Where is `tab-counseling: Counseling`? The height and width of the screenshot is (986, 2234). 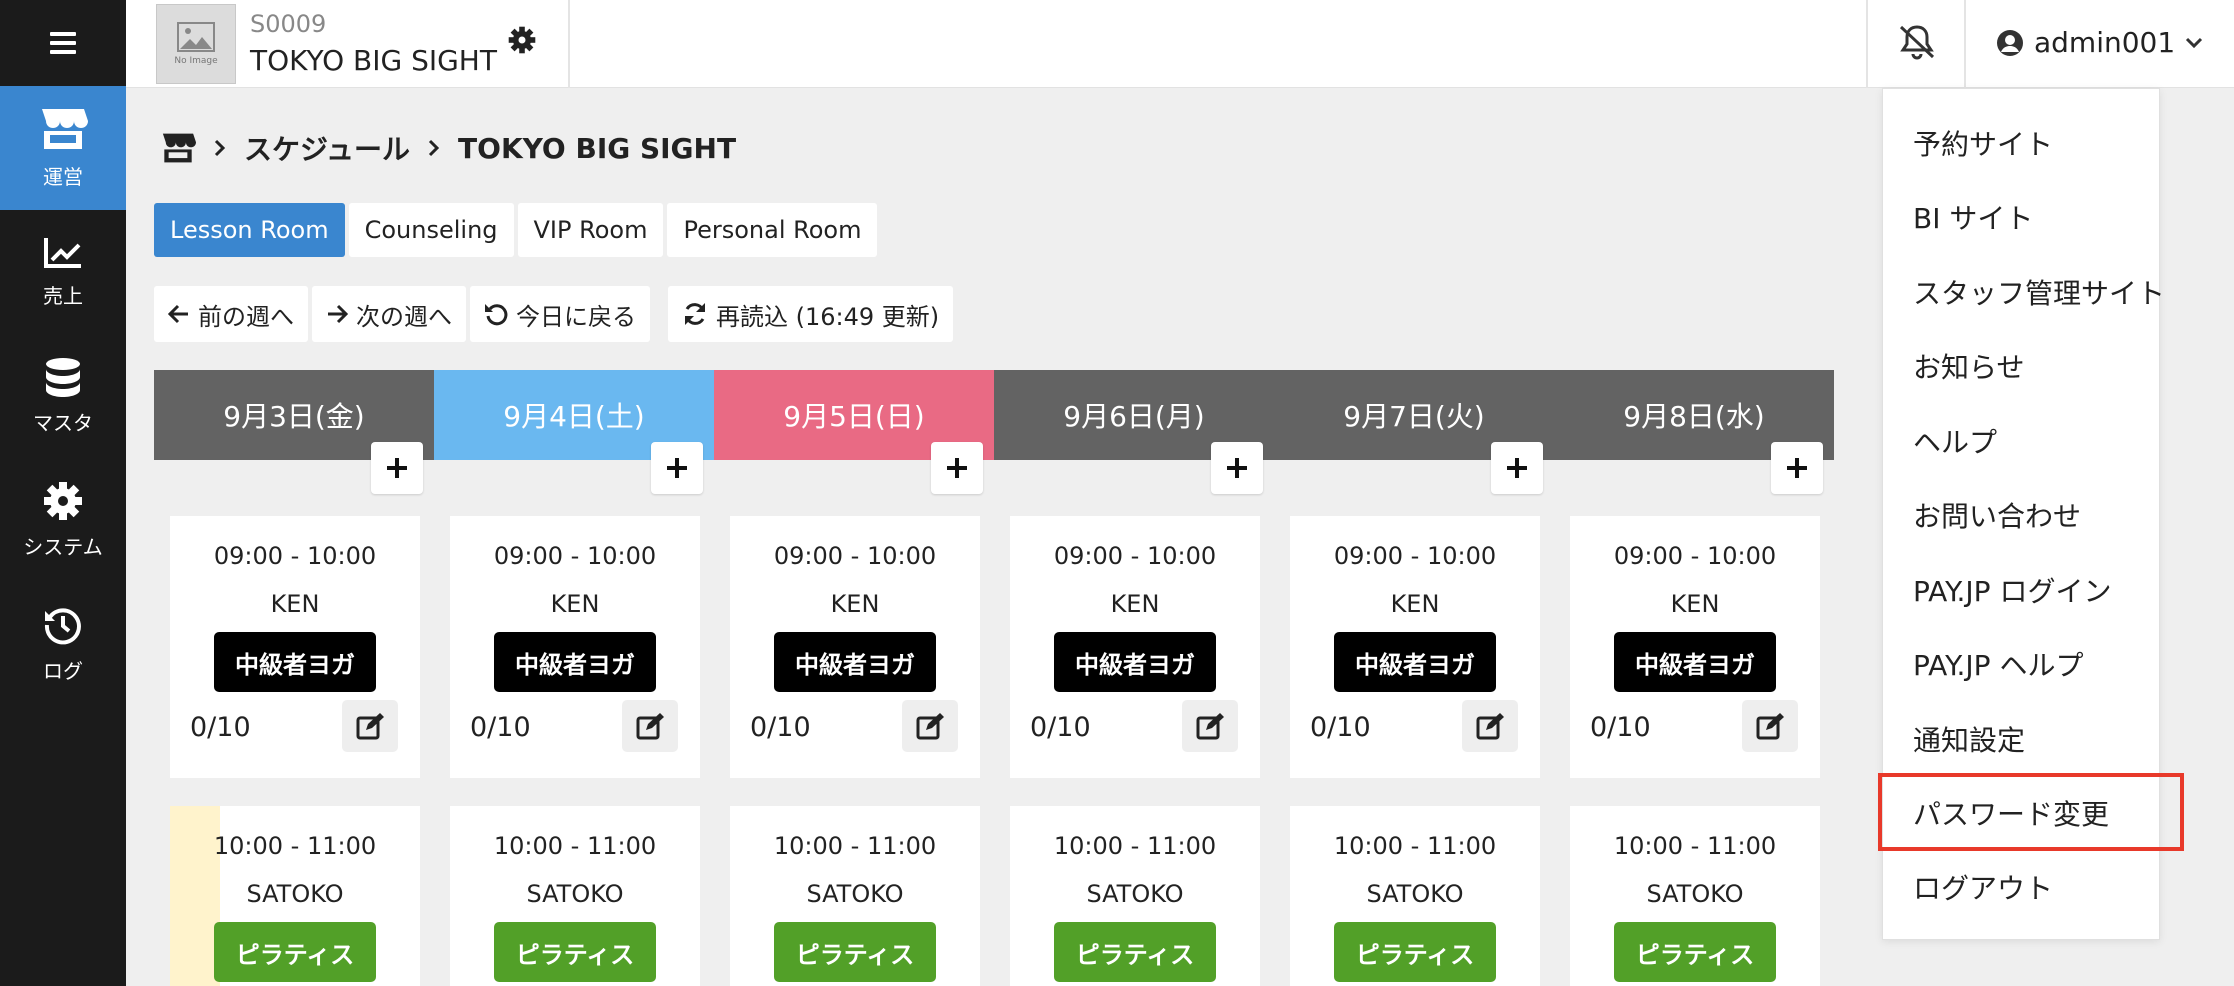
tab-counseling: Counseling is located at coordinates (431, 230).